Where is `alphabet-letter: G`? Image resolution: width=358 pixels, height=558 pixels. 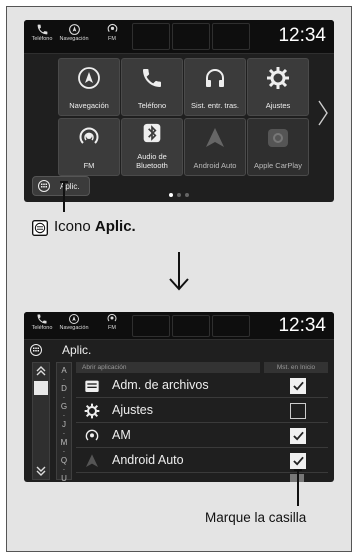 alphabet-letter: G is located at coordinates (64, 406).